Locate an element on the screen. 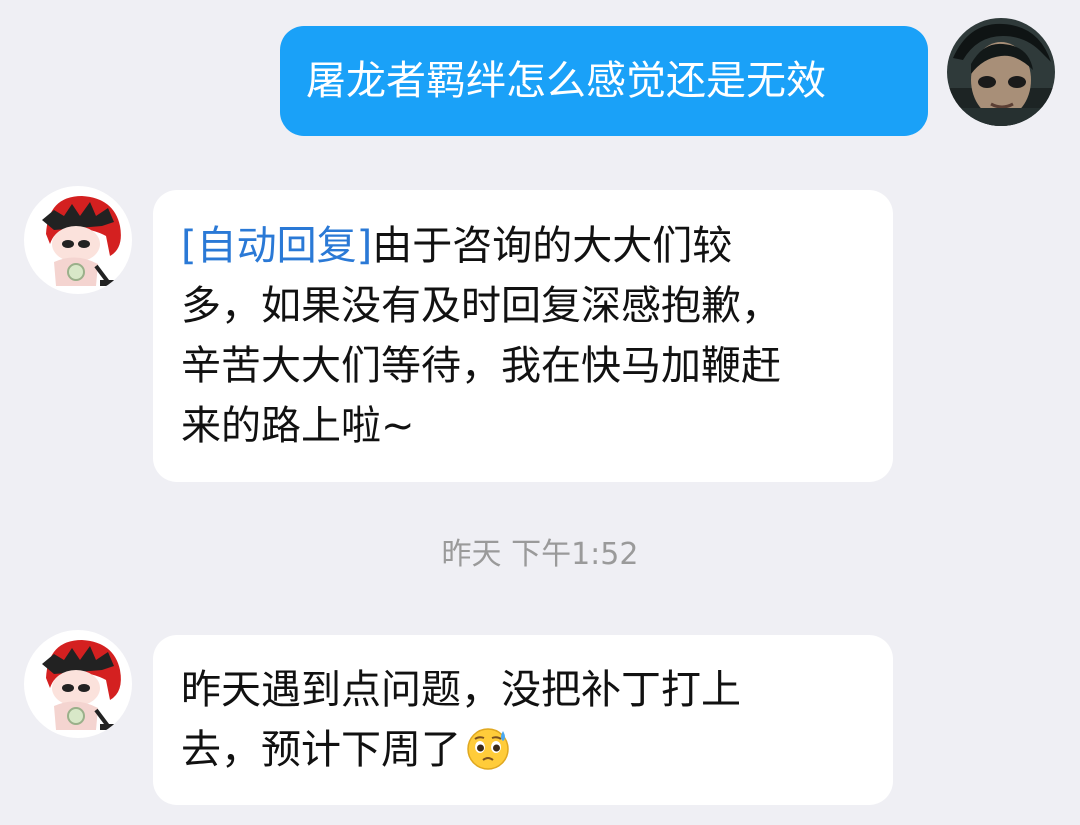  message-line: 辛苦大大们等待，我在快马加鞭赶 is located at coordinates (481, 366).